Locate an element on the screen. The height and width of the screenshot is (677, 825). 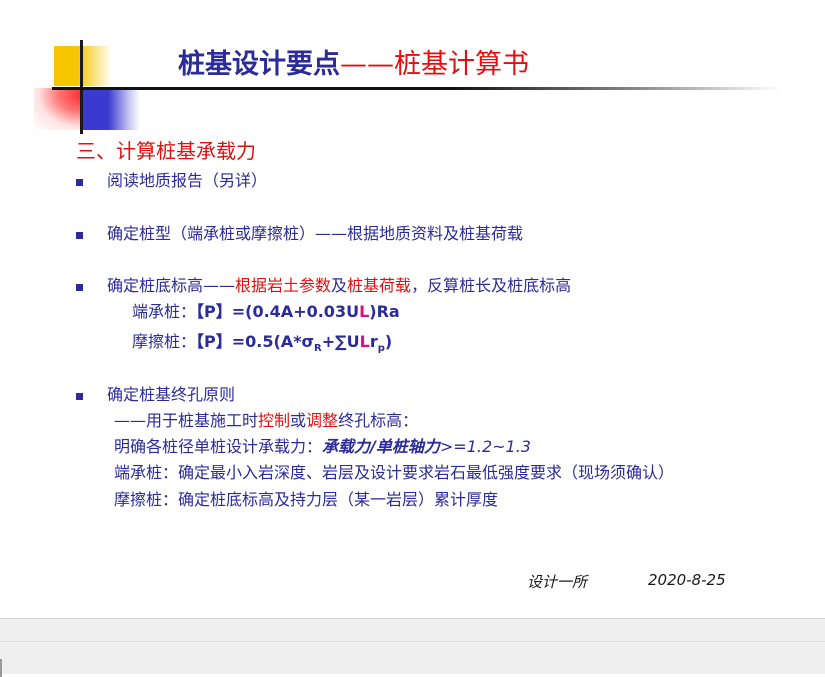
section-heading: 三、计算桩基承载力 is located at coordinates (166, 151).